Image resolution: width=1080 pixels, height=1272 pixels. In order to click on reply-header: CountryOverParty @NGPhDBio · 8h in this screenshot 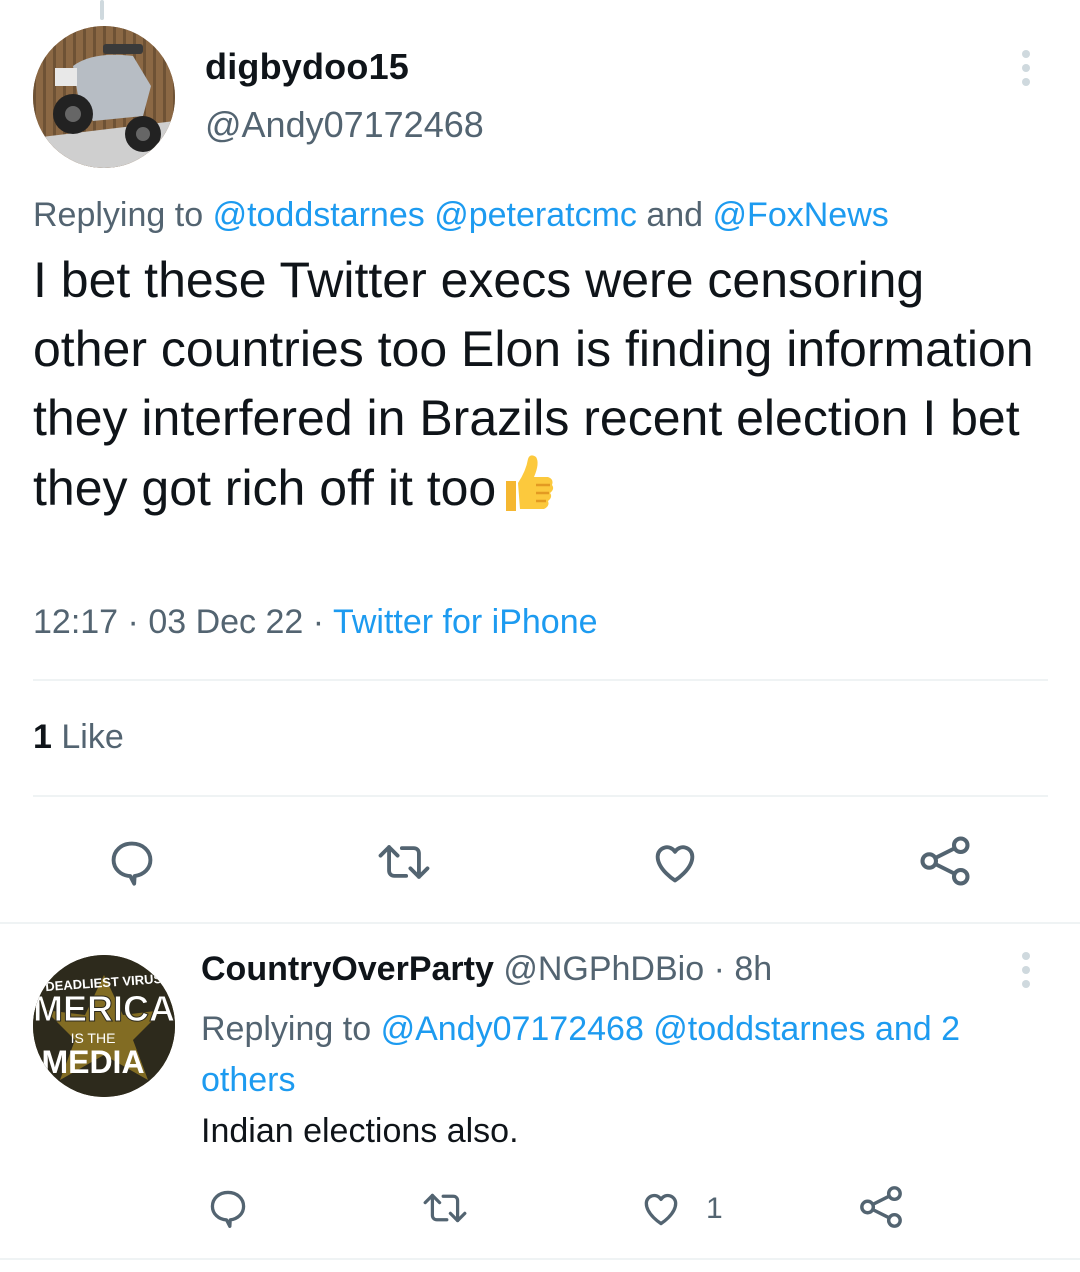, I will do `click(486, 969)`.